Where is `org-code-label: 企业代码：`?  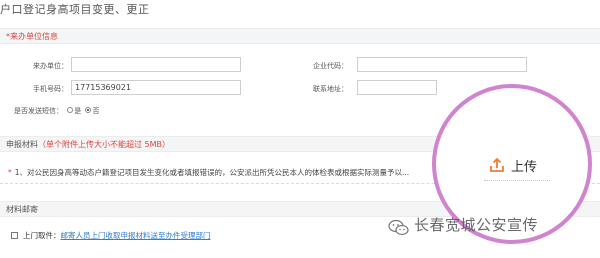 org-code-label: 企业代码： is located at coordinates (330, 66).